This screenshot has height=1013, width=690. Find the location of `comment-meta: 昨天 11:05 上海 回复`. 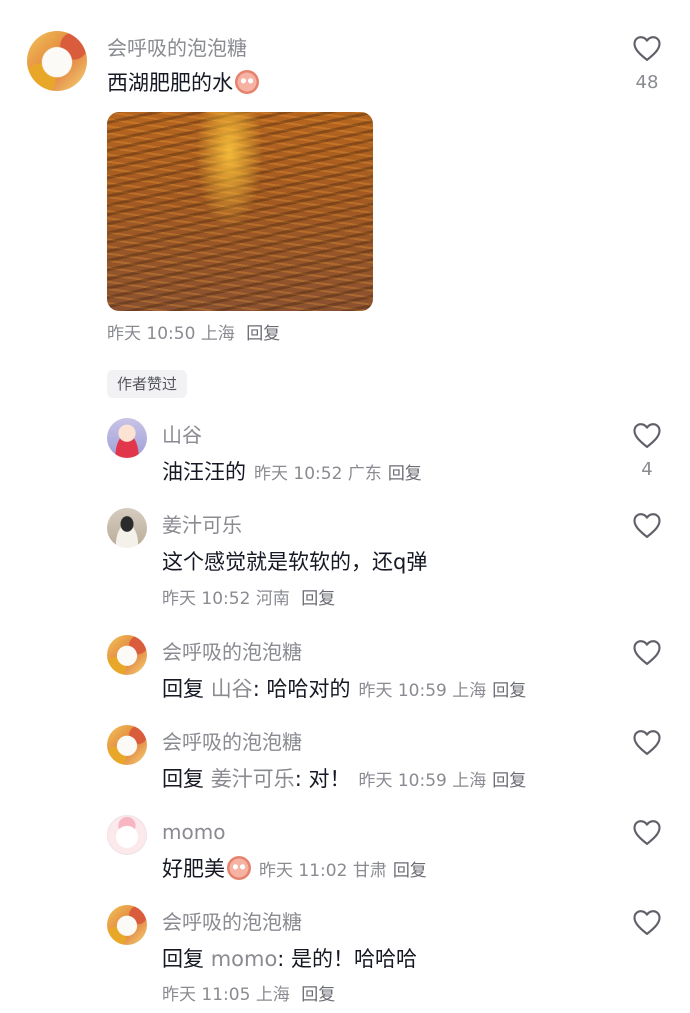

comment-meta: 昨天 11:05 上海 回复 is located at coordinates (248, 995).